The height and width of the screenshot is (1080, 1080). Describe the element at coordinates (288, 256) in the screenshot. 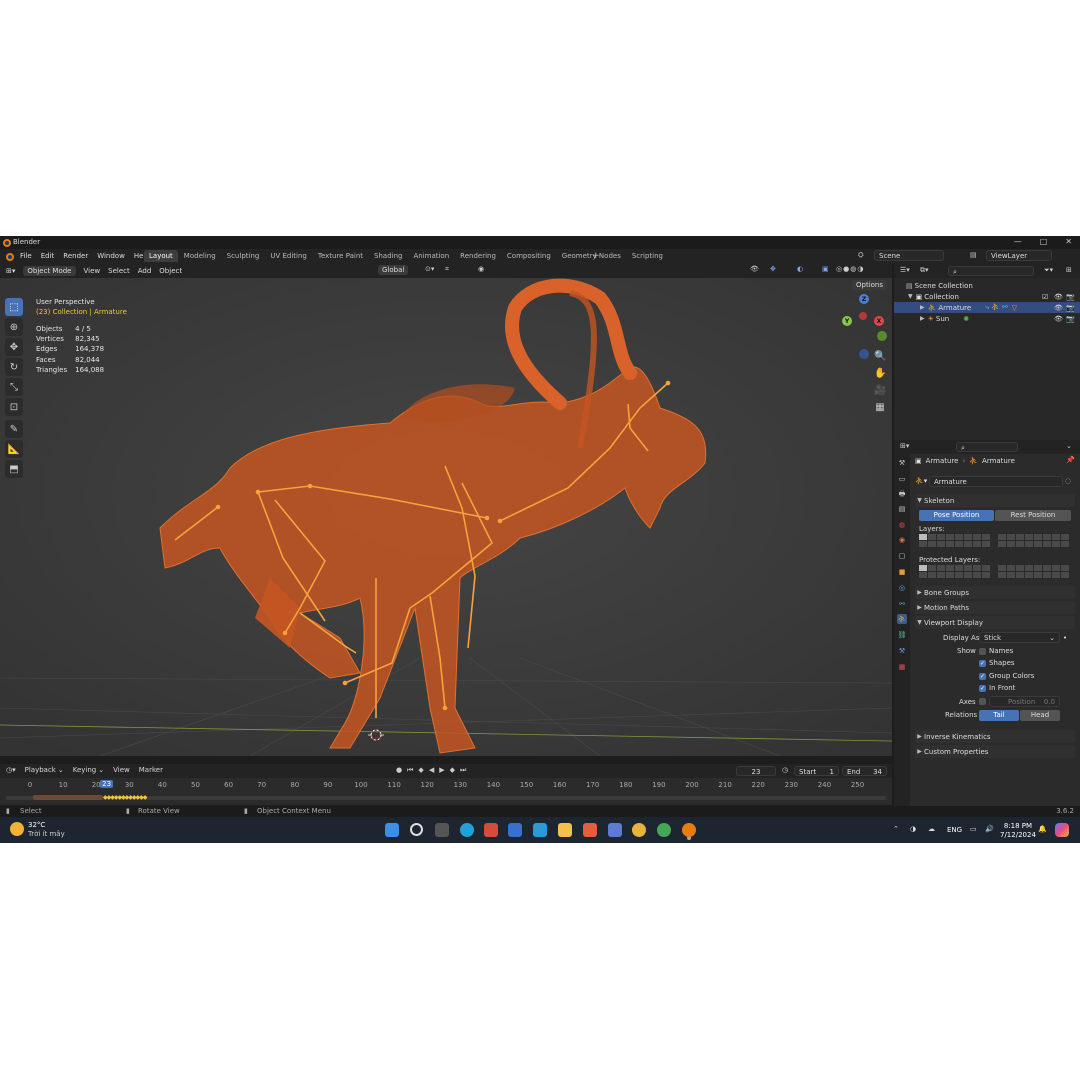

I see `tab-uv-editing: UV Editing` at that location.